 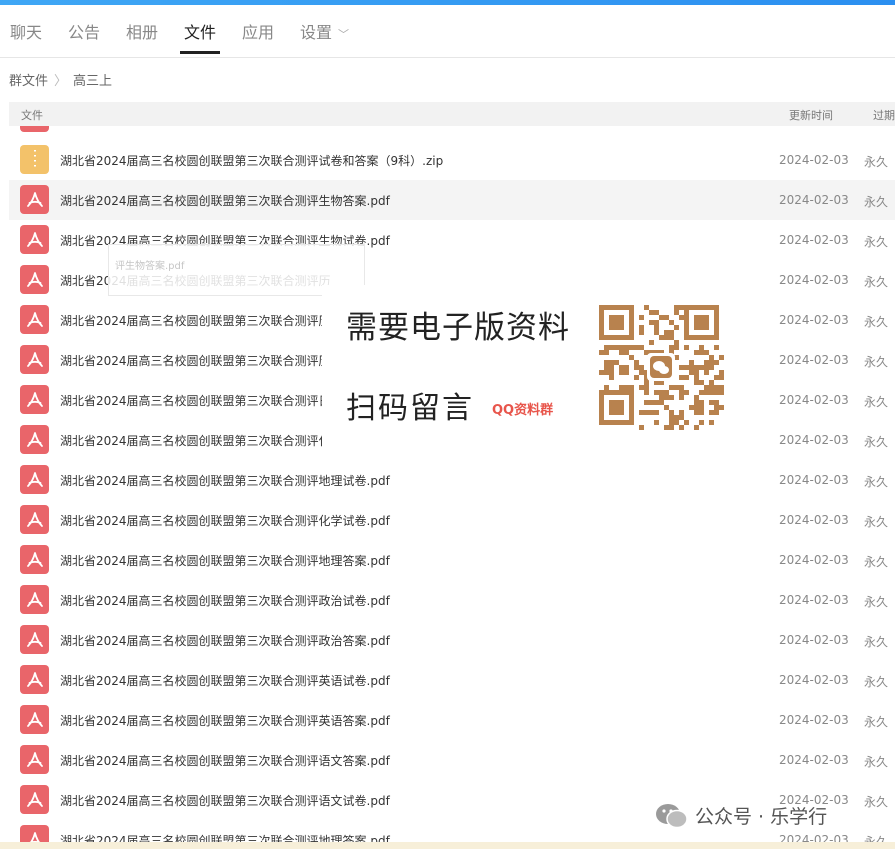 What do you see at coordinates (225, 680) in the screenshot?
I see `file-name: 湖北省2024届高三名校圆创联盟第三次联合测评英语试卷.pdf` at bounding box center [225, 680].